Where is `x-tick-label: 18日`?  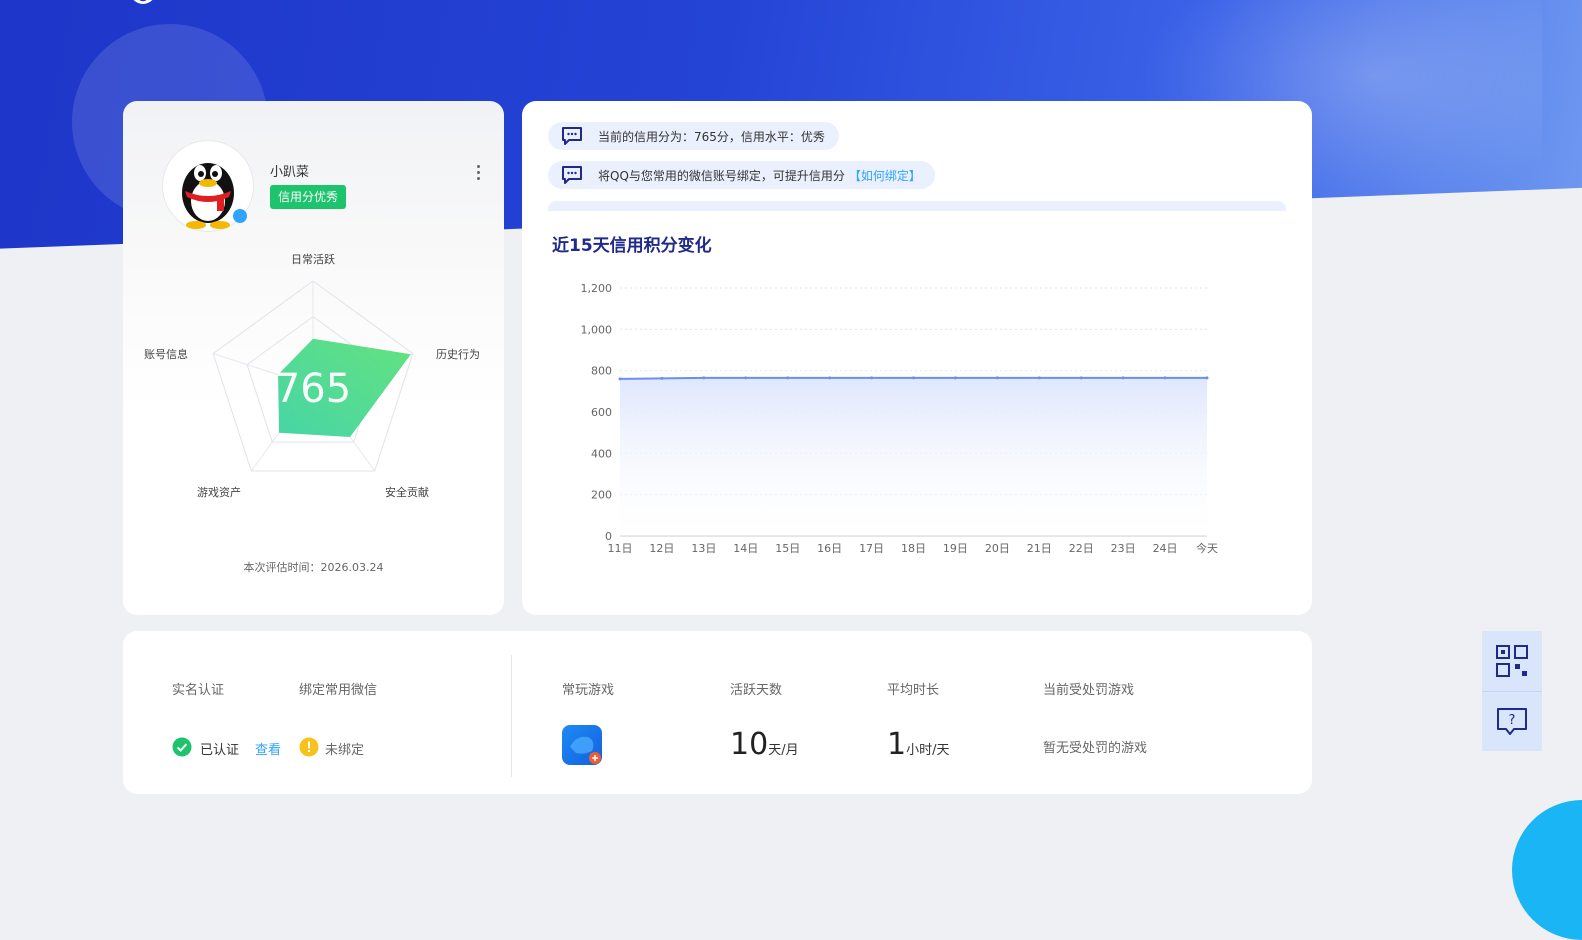
x-tick-label: 18日 is located at coordinates (913, 548).